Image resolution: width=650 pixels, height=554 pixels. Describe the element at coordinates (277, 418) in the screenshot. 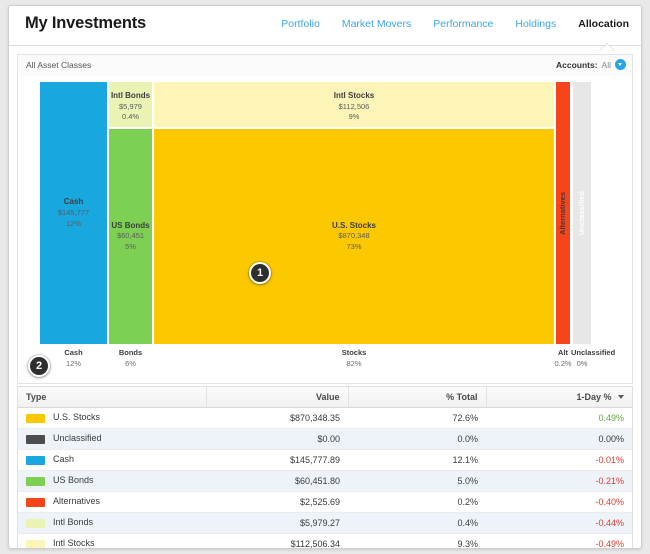

I see `cell-value: $870,348.35` at that location.